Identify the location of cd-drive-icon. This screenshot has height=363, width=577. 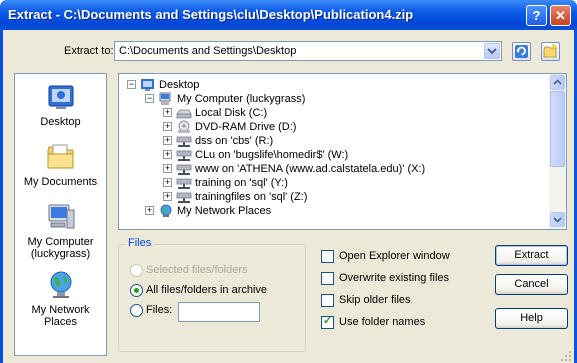
(184, 126).